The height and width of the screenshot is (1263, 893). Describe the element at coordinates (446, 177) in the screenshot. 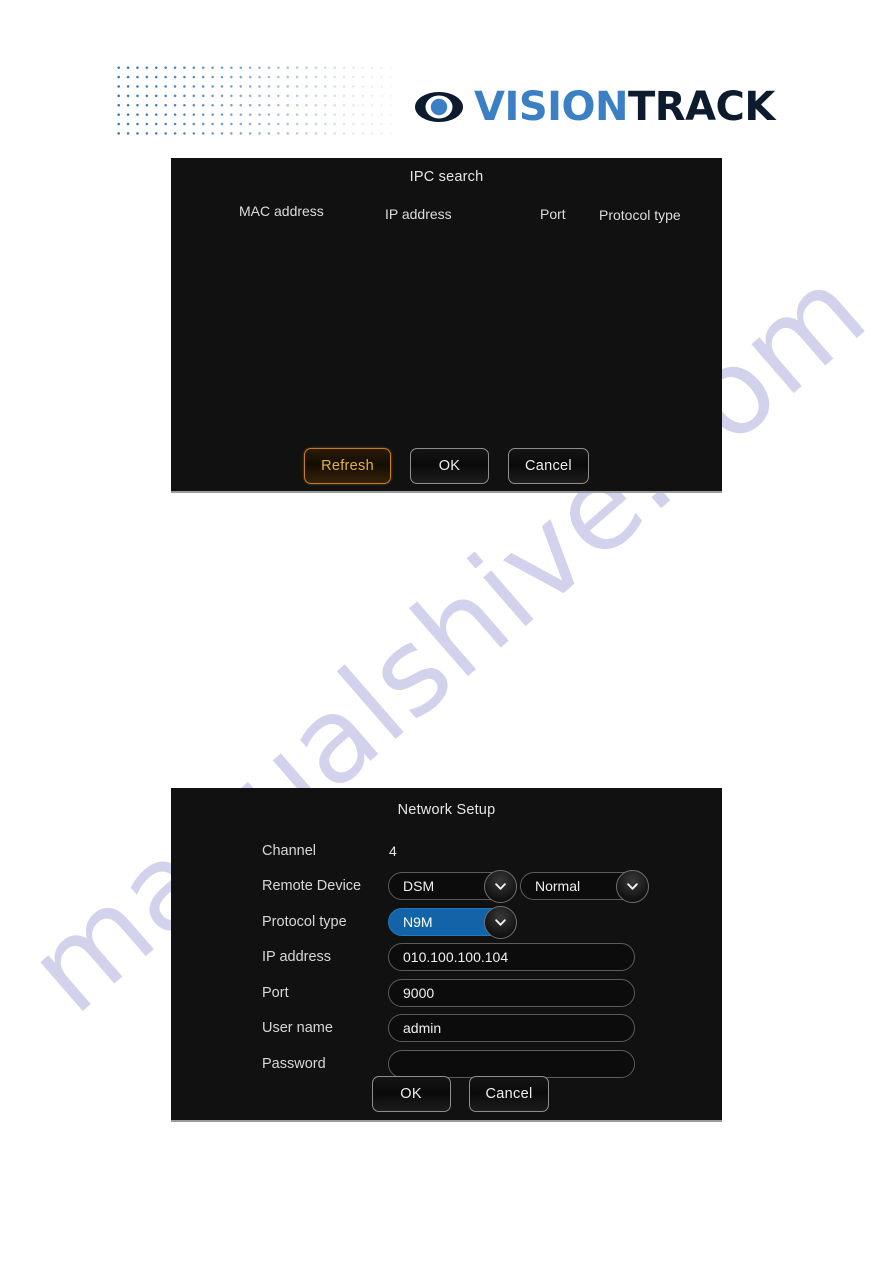

I see `ipc-search-title: IPC search` at that location.